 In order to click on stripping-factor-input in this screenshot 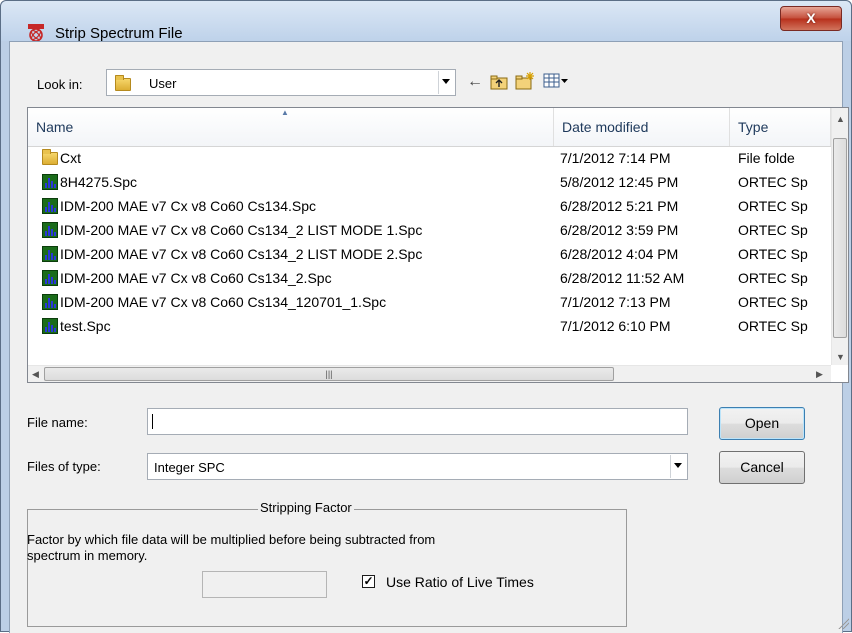, I will do `click(264, 584)`.